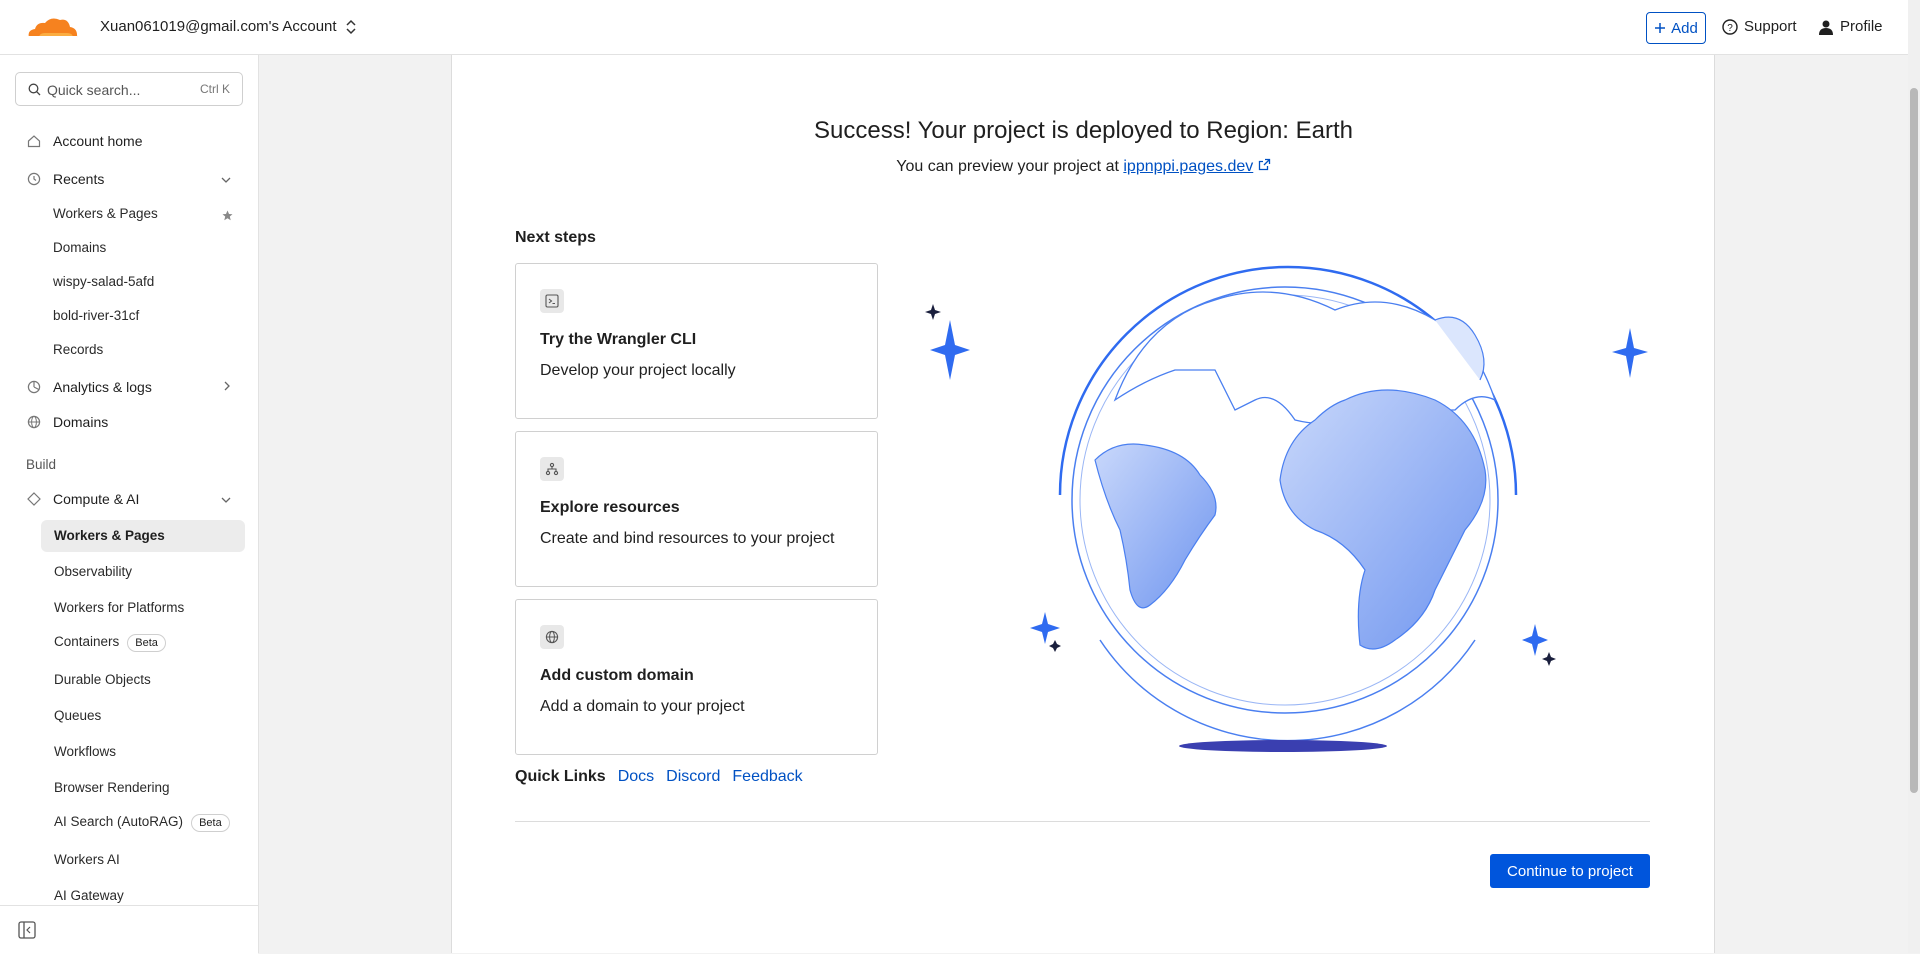  I want to click on continue-to-project-button: Continue to project, so click(1570, 871).